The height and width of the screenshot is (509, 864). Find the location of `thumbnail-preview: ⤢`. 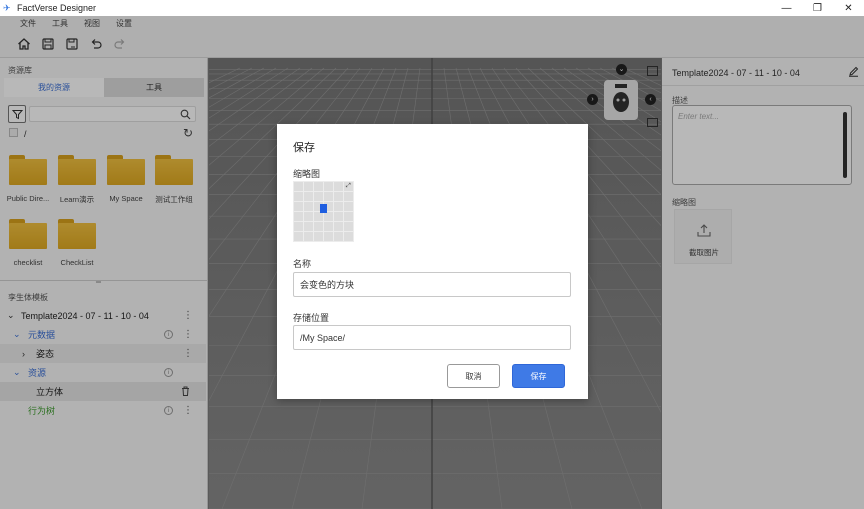

thumbnail-preview: ⤢ is located at coordinates (323, 211).